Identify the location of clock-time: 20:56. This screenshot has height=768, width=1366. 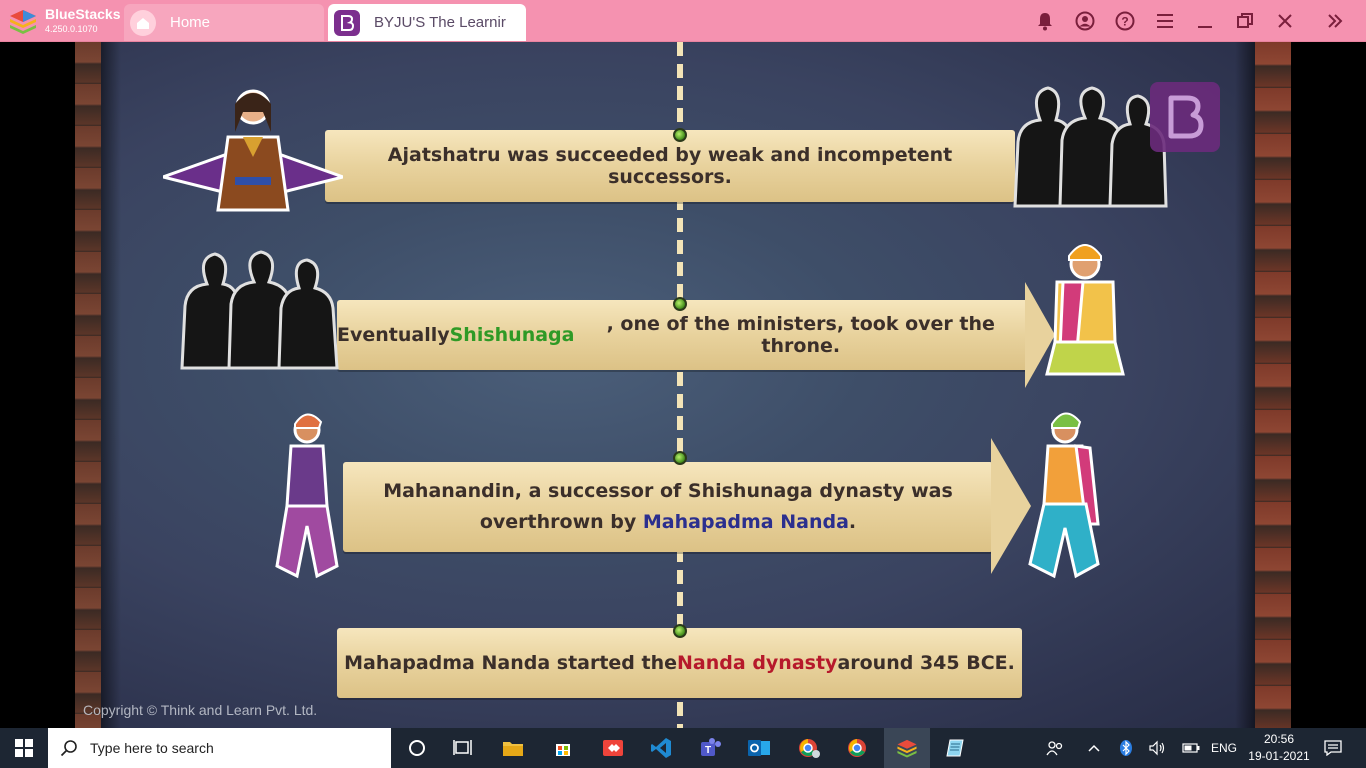
(1279, 739).